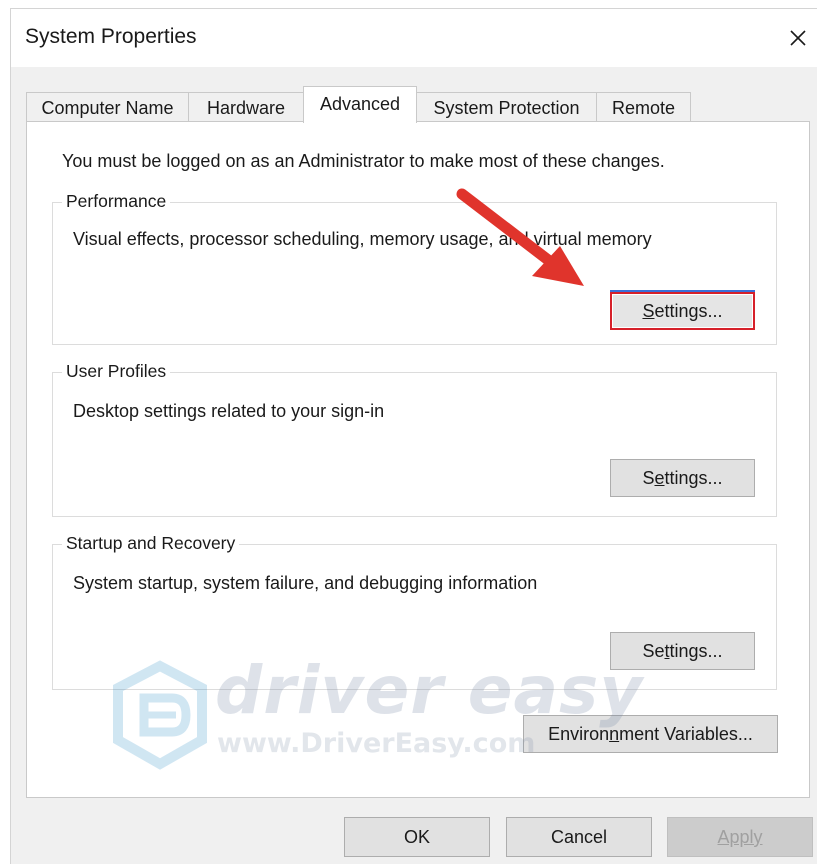  I want to click on tab-remote: Remote, so click(643, 107).